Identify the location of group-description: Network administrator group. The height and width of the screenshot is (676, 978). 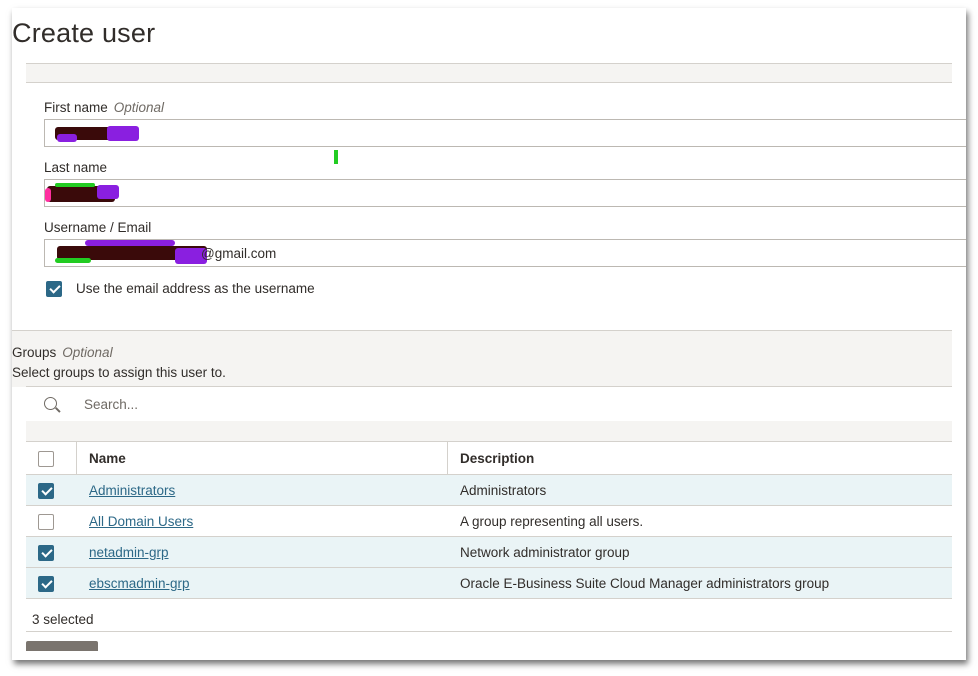
(545, 552).